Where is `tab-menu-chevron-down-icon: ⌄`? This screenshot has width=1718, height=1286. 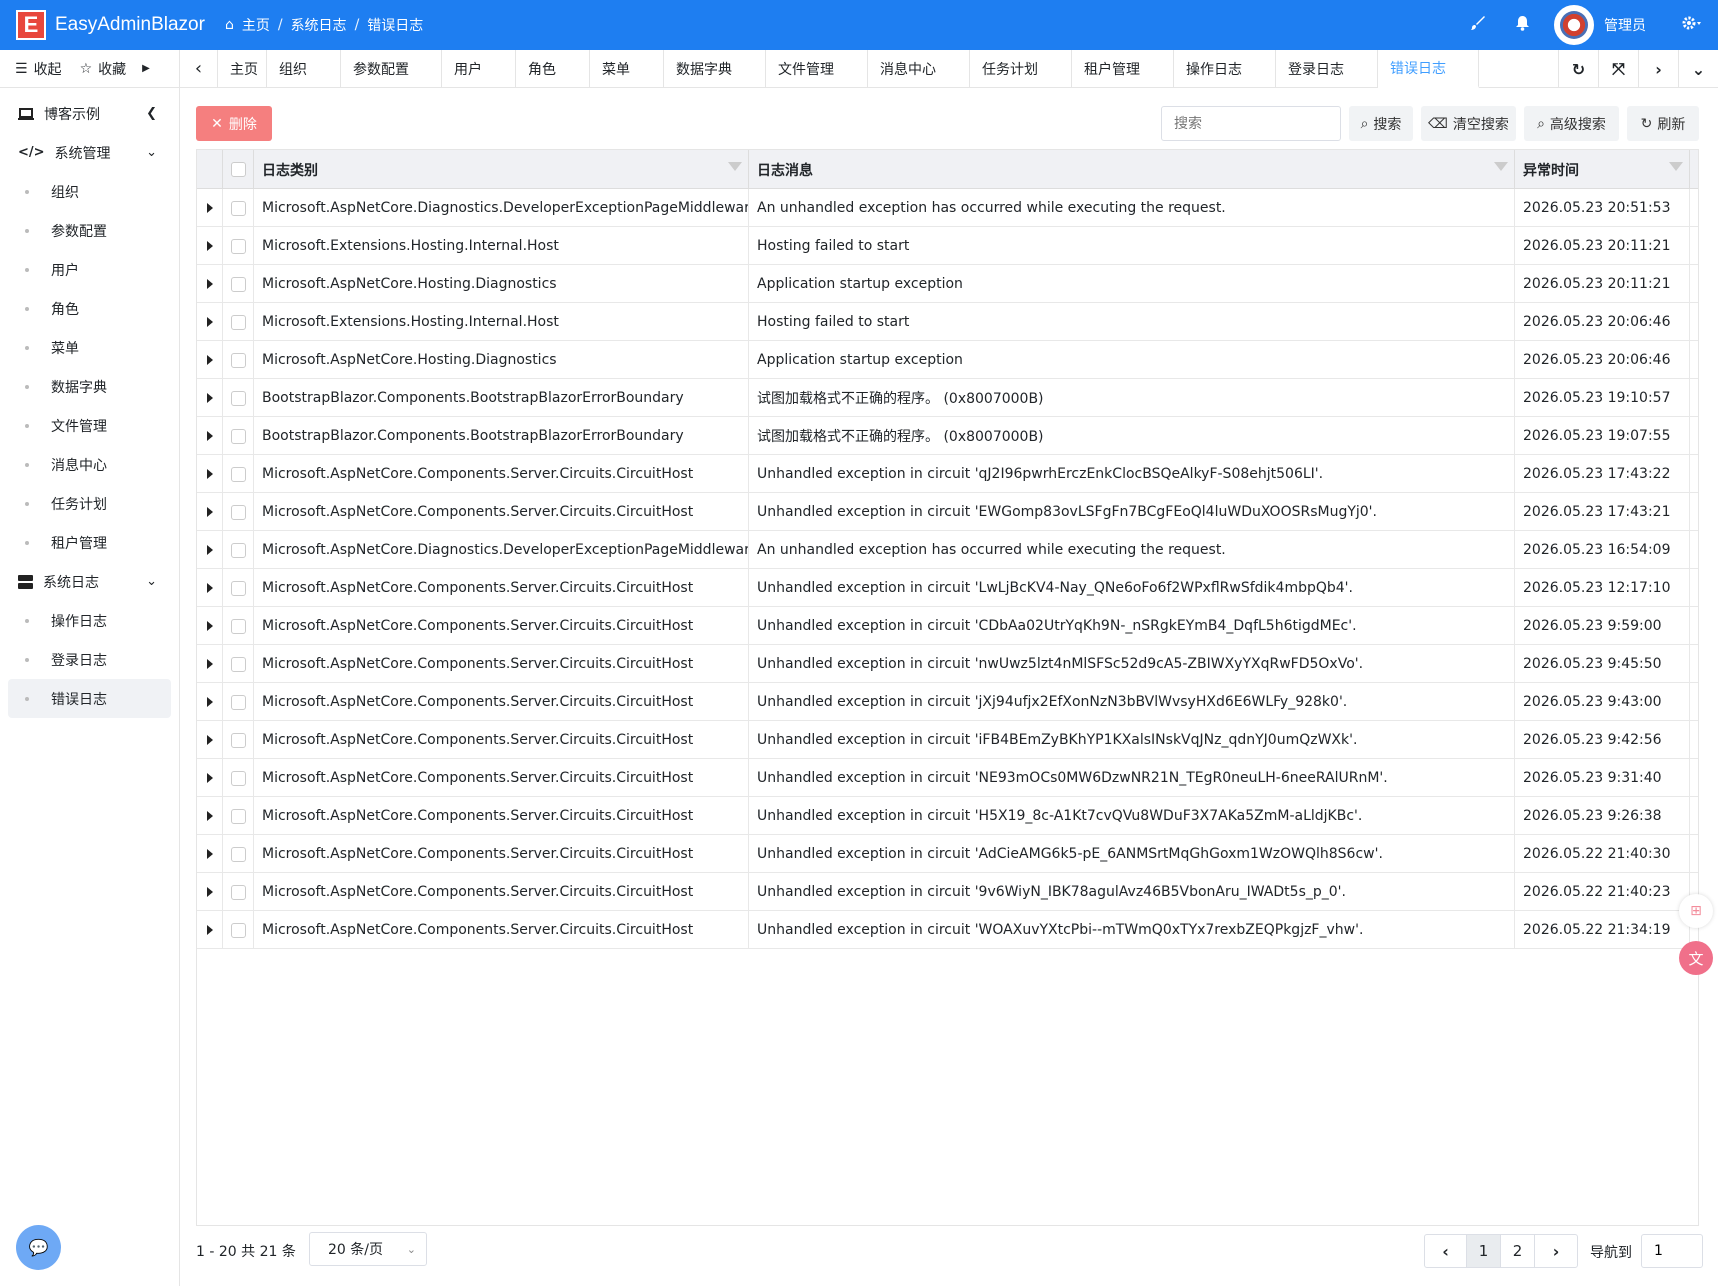 tab-menu-chevron-down-icon: ⌄ is located at coordinates (1698, 69).